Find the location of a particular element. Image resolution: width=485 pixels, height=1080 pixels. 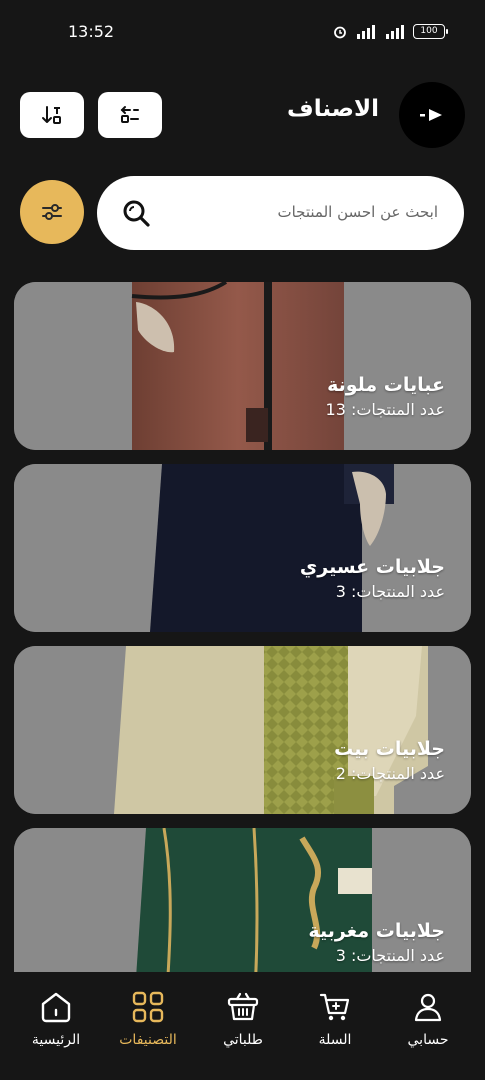

category-card: عبايات ملونة عدد المنتجات: 13 is located at coordinates (242, 366).